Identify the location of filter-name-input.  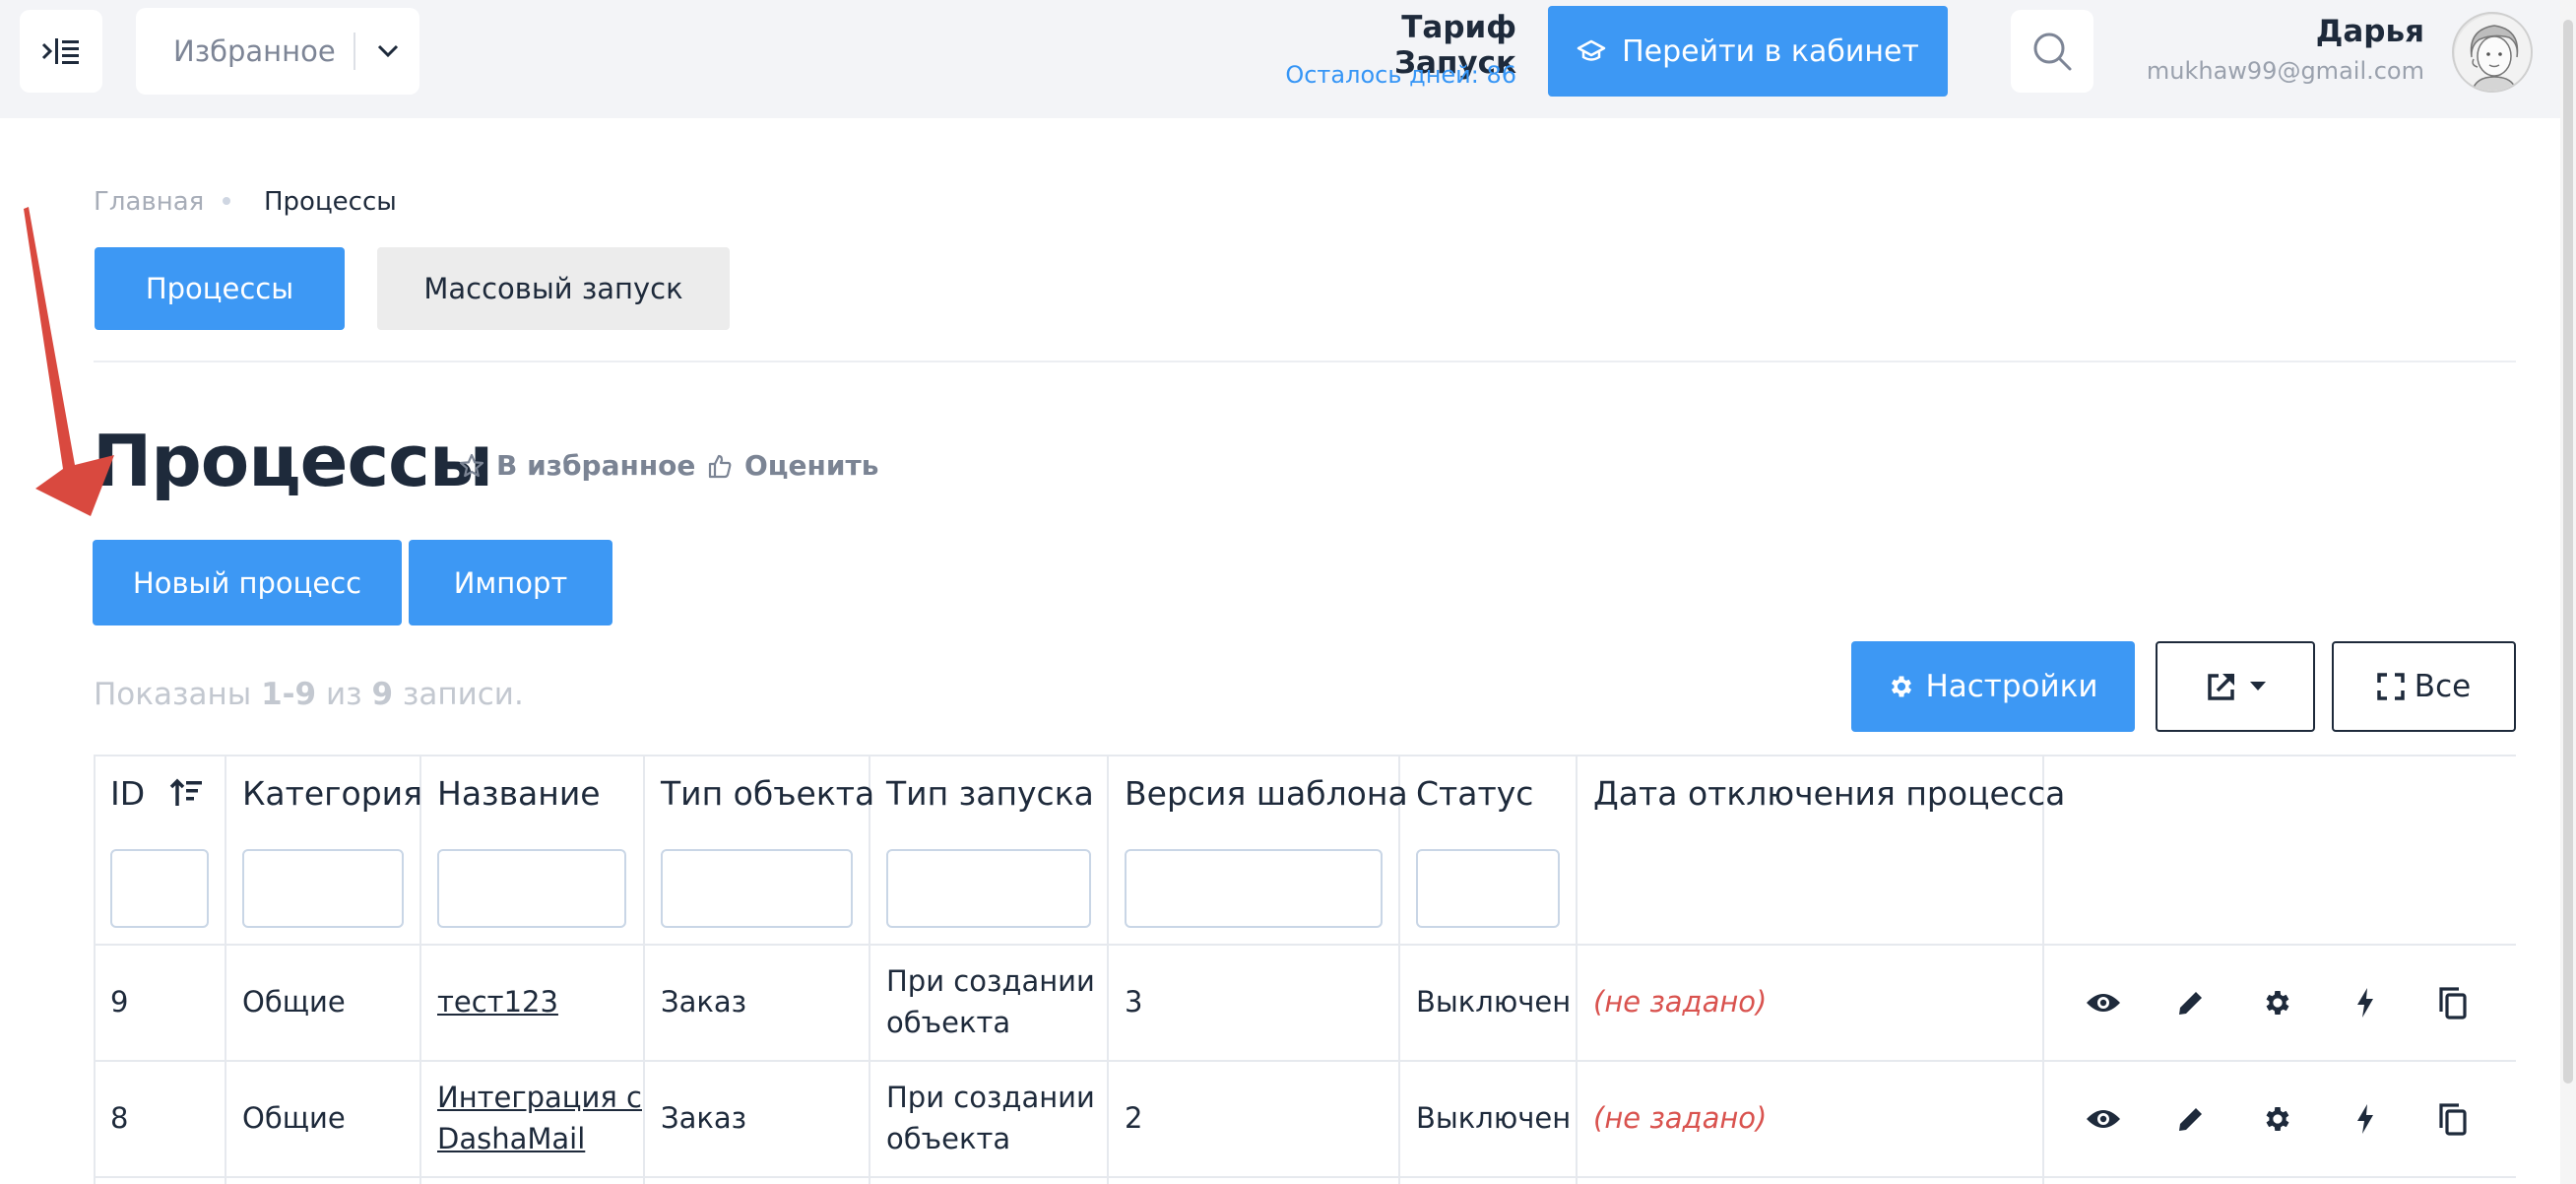
(531, 888).